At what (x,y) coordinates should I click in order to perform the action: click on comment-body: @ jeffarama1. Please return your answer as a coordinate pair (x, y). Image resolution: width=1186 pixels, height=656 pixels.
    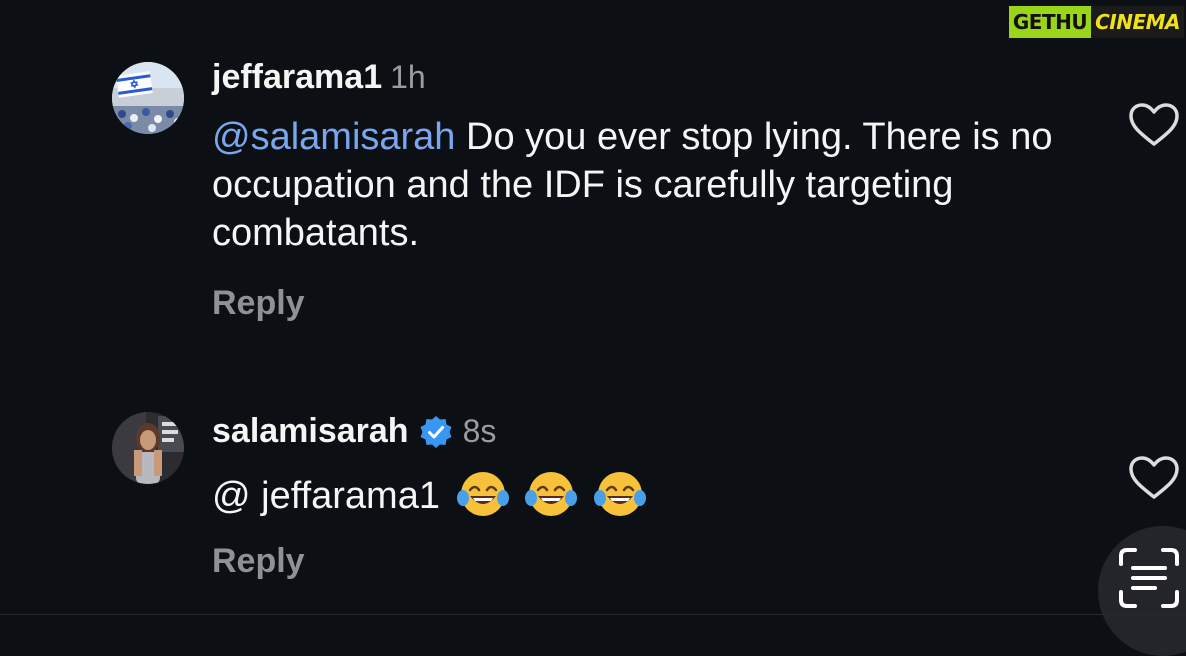
    Looking at the image, I should click on (326, 496).